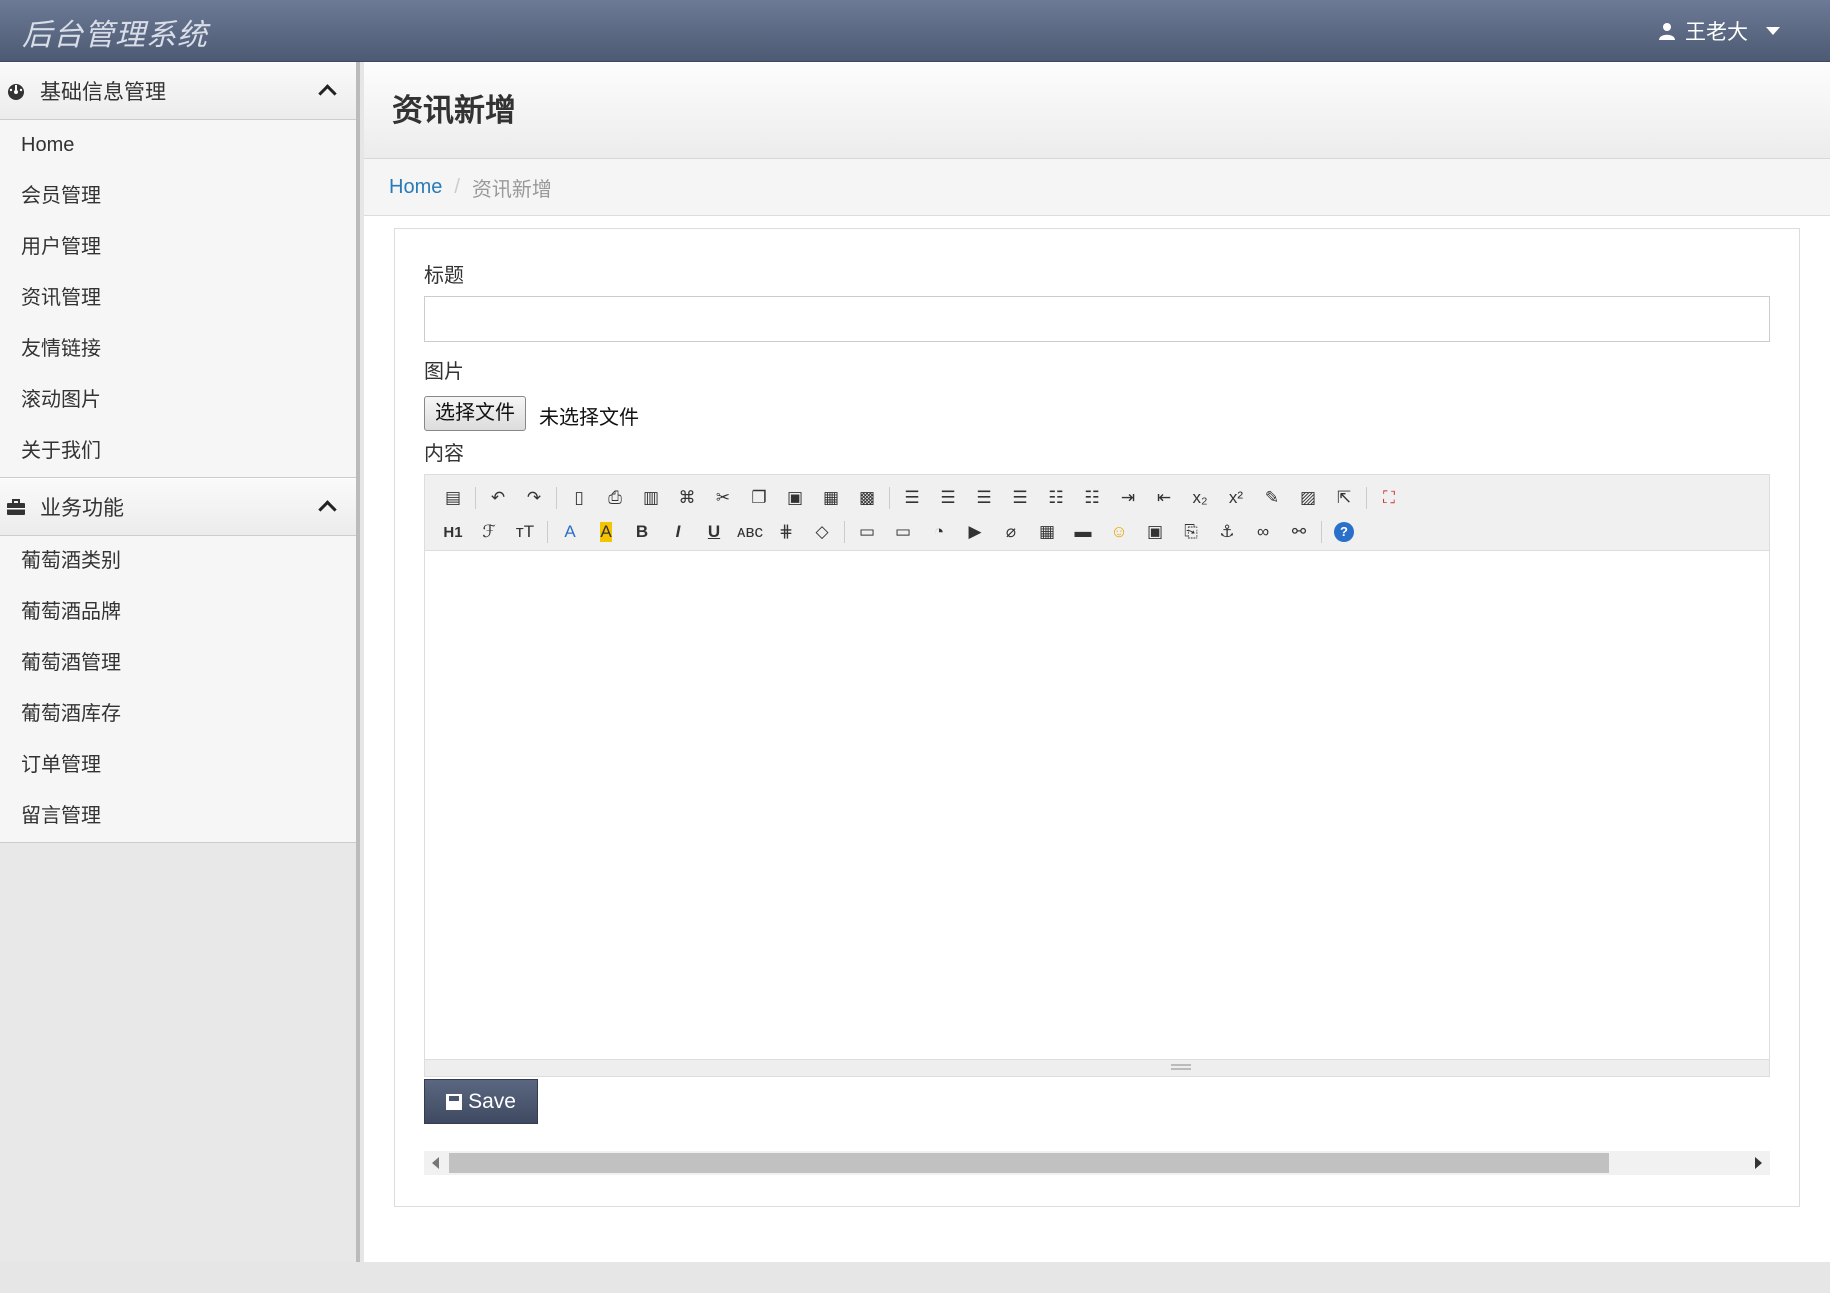 The width and height of the screenshot is (1830, 1293). Describe the element at coordinates (444, 276) in the screenshot. I see `title-label: 标题` at that location.